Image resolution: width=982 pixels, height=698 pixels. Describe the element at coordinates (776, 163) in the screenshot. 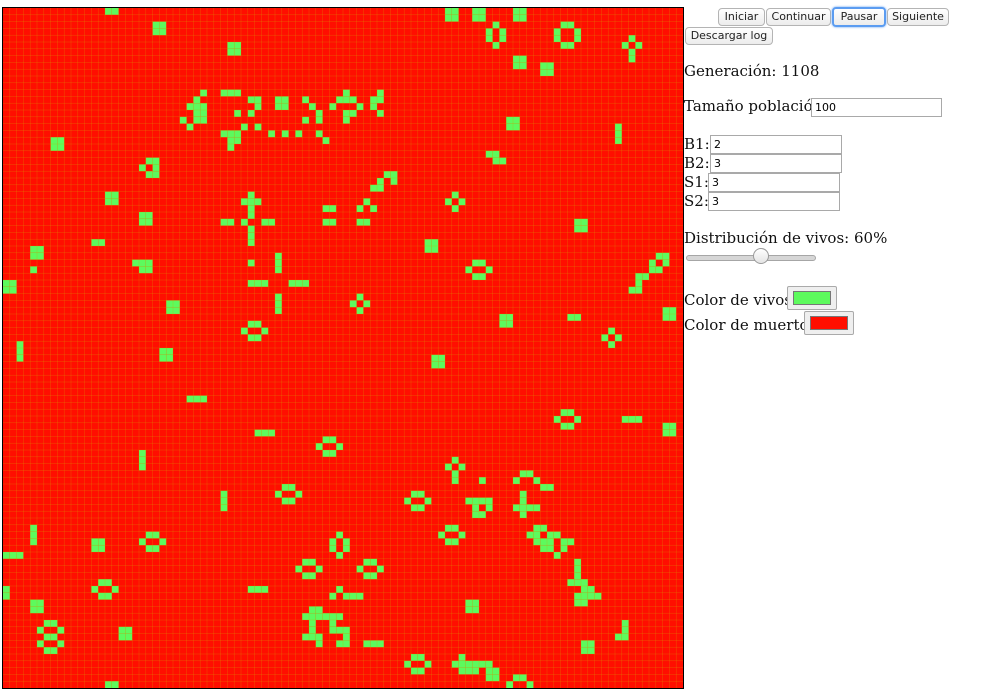

I see `b2-input` at that location.